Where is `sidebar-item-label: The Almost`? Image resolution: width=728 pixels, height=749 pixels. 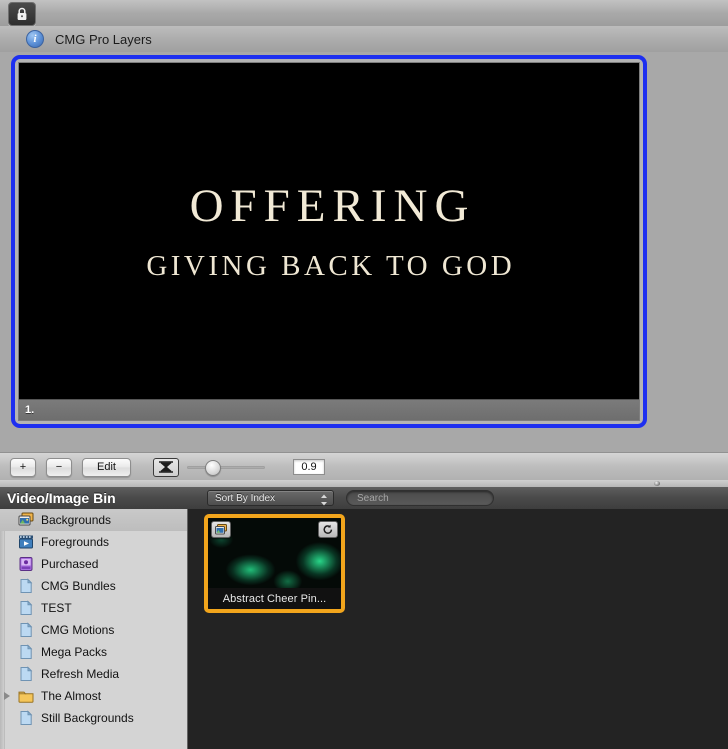 sidebar-item-label: The Almost is located at coordinates (71, 696).